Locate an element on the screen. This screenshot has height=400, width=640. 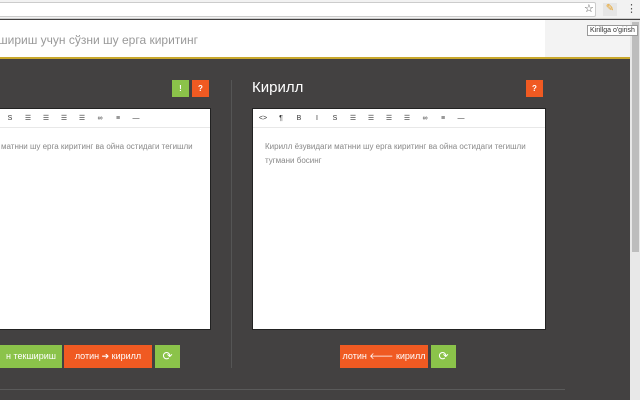
check-button: н текшириш is located at coordinates (31, 356).